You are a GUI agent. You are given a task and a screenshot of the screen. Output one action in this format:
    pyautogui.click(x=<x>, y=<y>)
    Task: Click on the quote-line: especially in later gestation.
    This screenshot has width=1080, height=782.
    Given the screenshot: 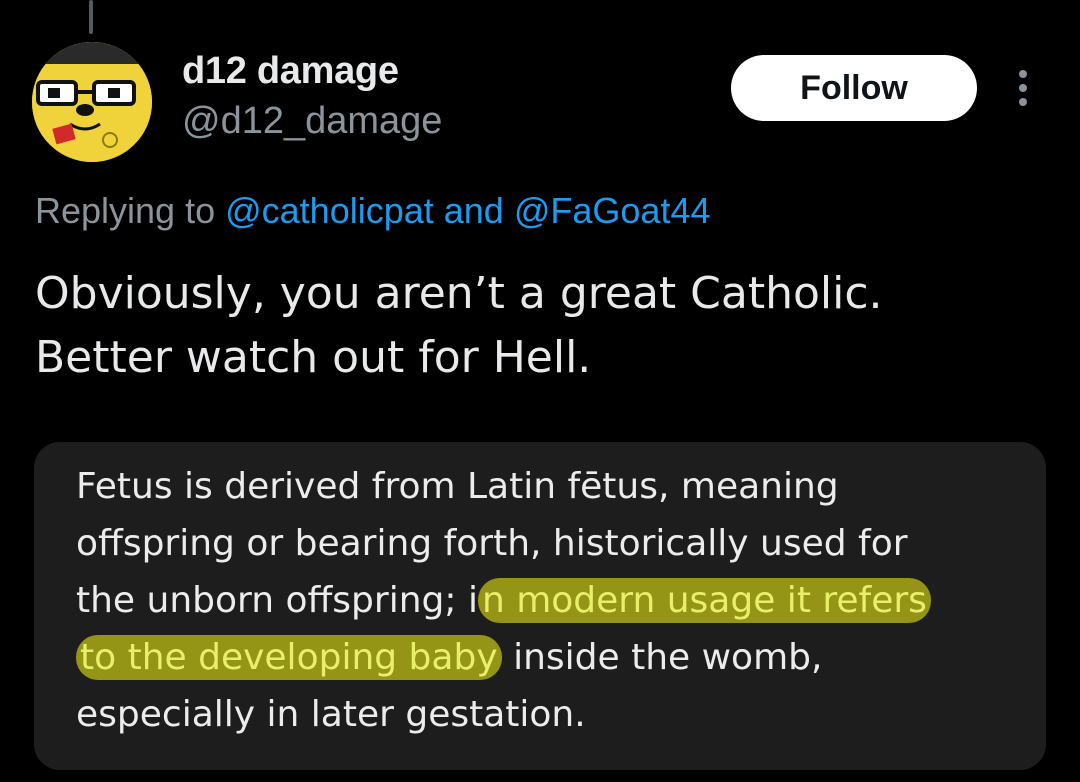 What is the action you would take?
    pyautogui.click(x=331, y=714)
    